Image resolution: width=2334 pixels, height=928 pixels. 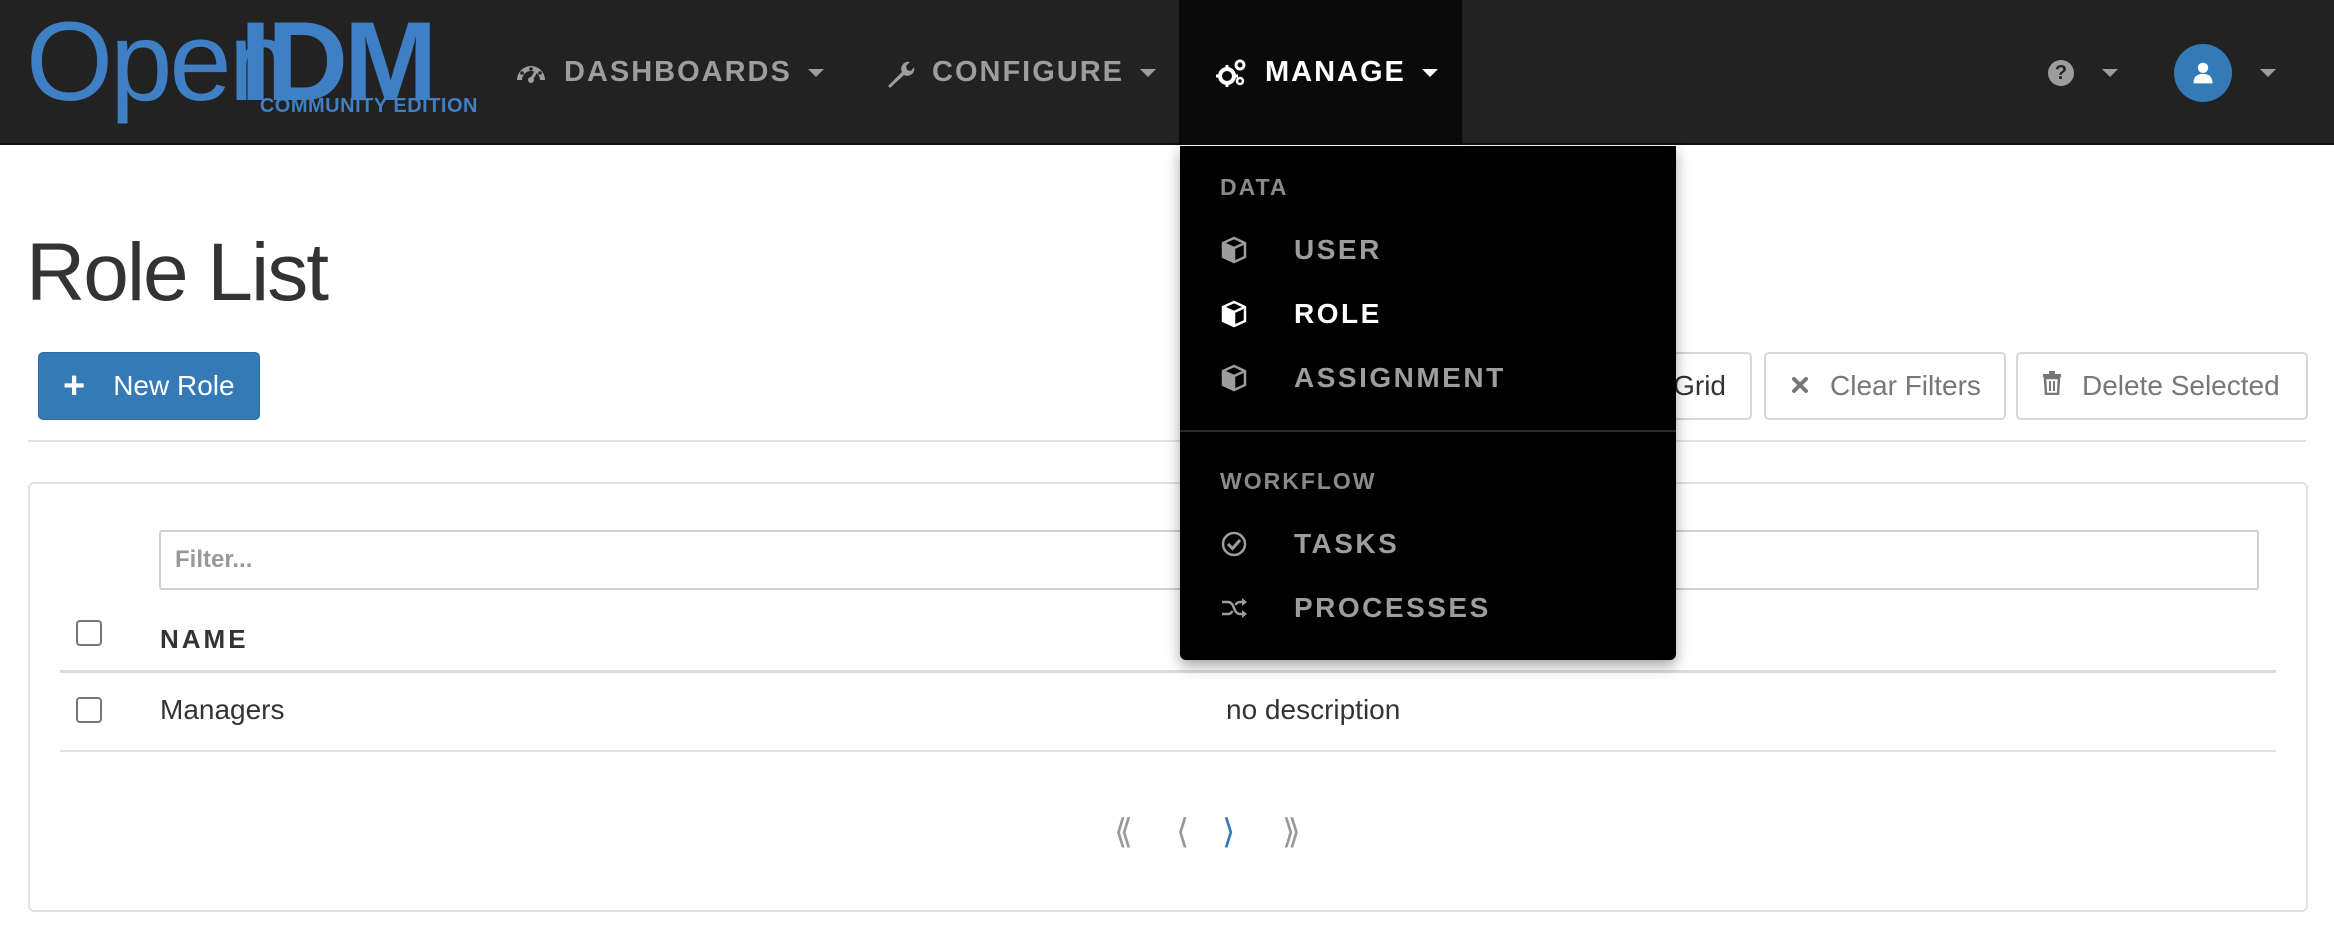 What do you see at coordinates (1392, 607) in the screenshot?
I see `menu-item-processes-label: PROCESSES` at bounding box center [1392, 607].